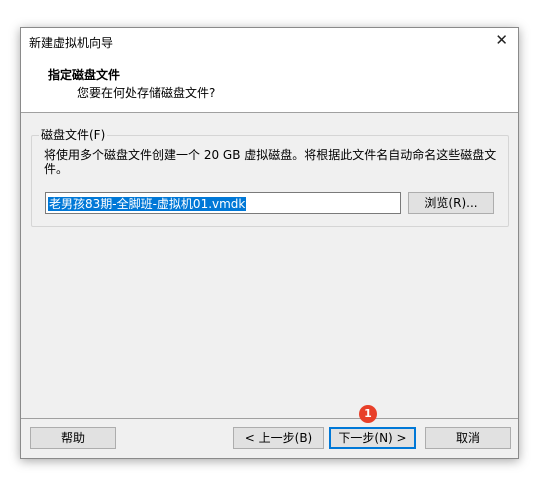 Image resolution: width=545 pixels, height=480 pixels. I want to click on footer-divider, so click(269, 418).